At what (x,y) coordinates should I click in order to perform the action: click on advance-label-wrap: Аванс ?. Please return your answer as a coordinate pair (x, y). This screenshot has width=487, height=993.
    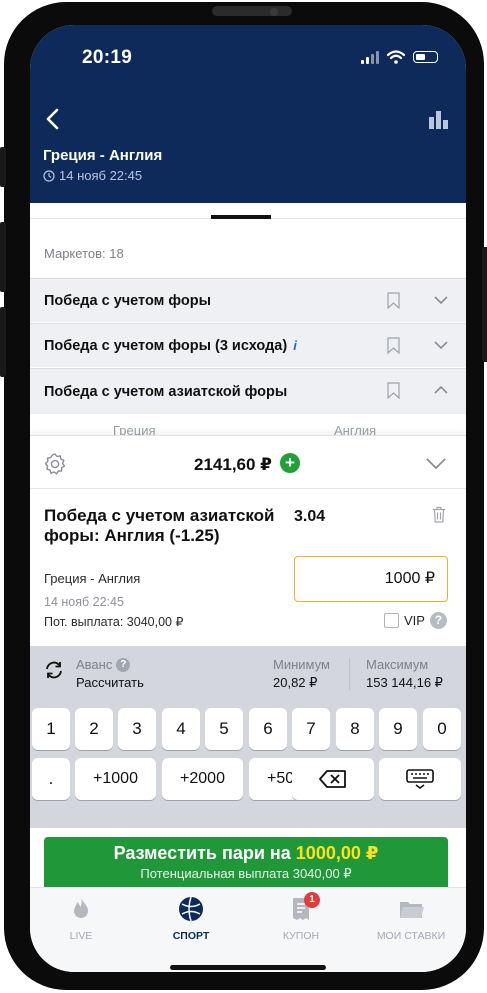
    Looking at the image, I should click on (103, 664).